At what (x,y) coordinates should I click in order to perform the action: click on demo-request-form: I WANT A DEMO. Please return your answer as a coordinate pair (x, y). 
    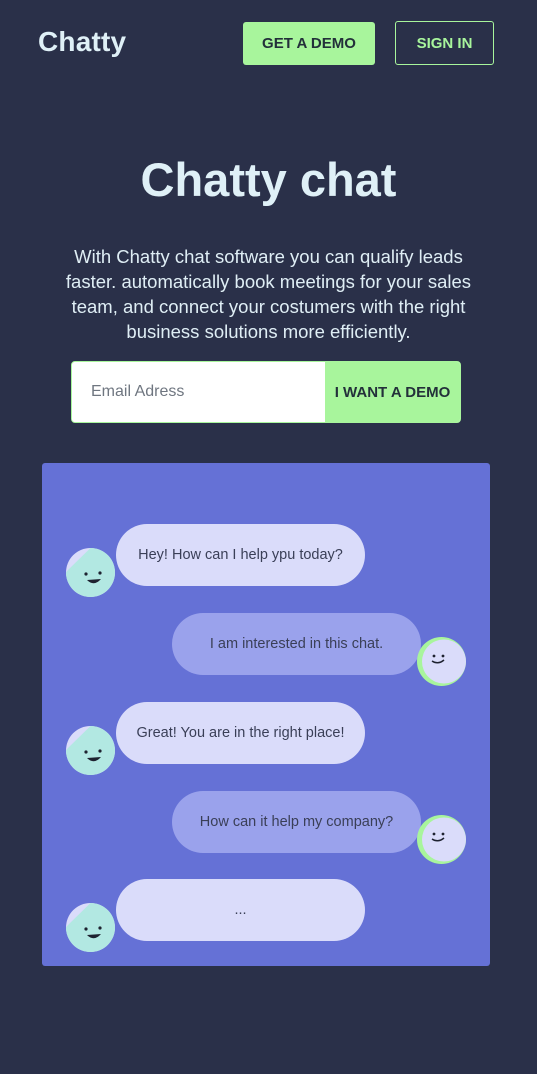
    Looking at the image, I should click on (266, 392).